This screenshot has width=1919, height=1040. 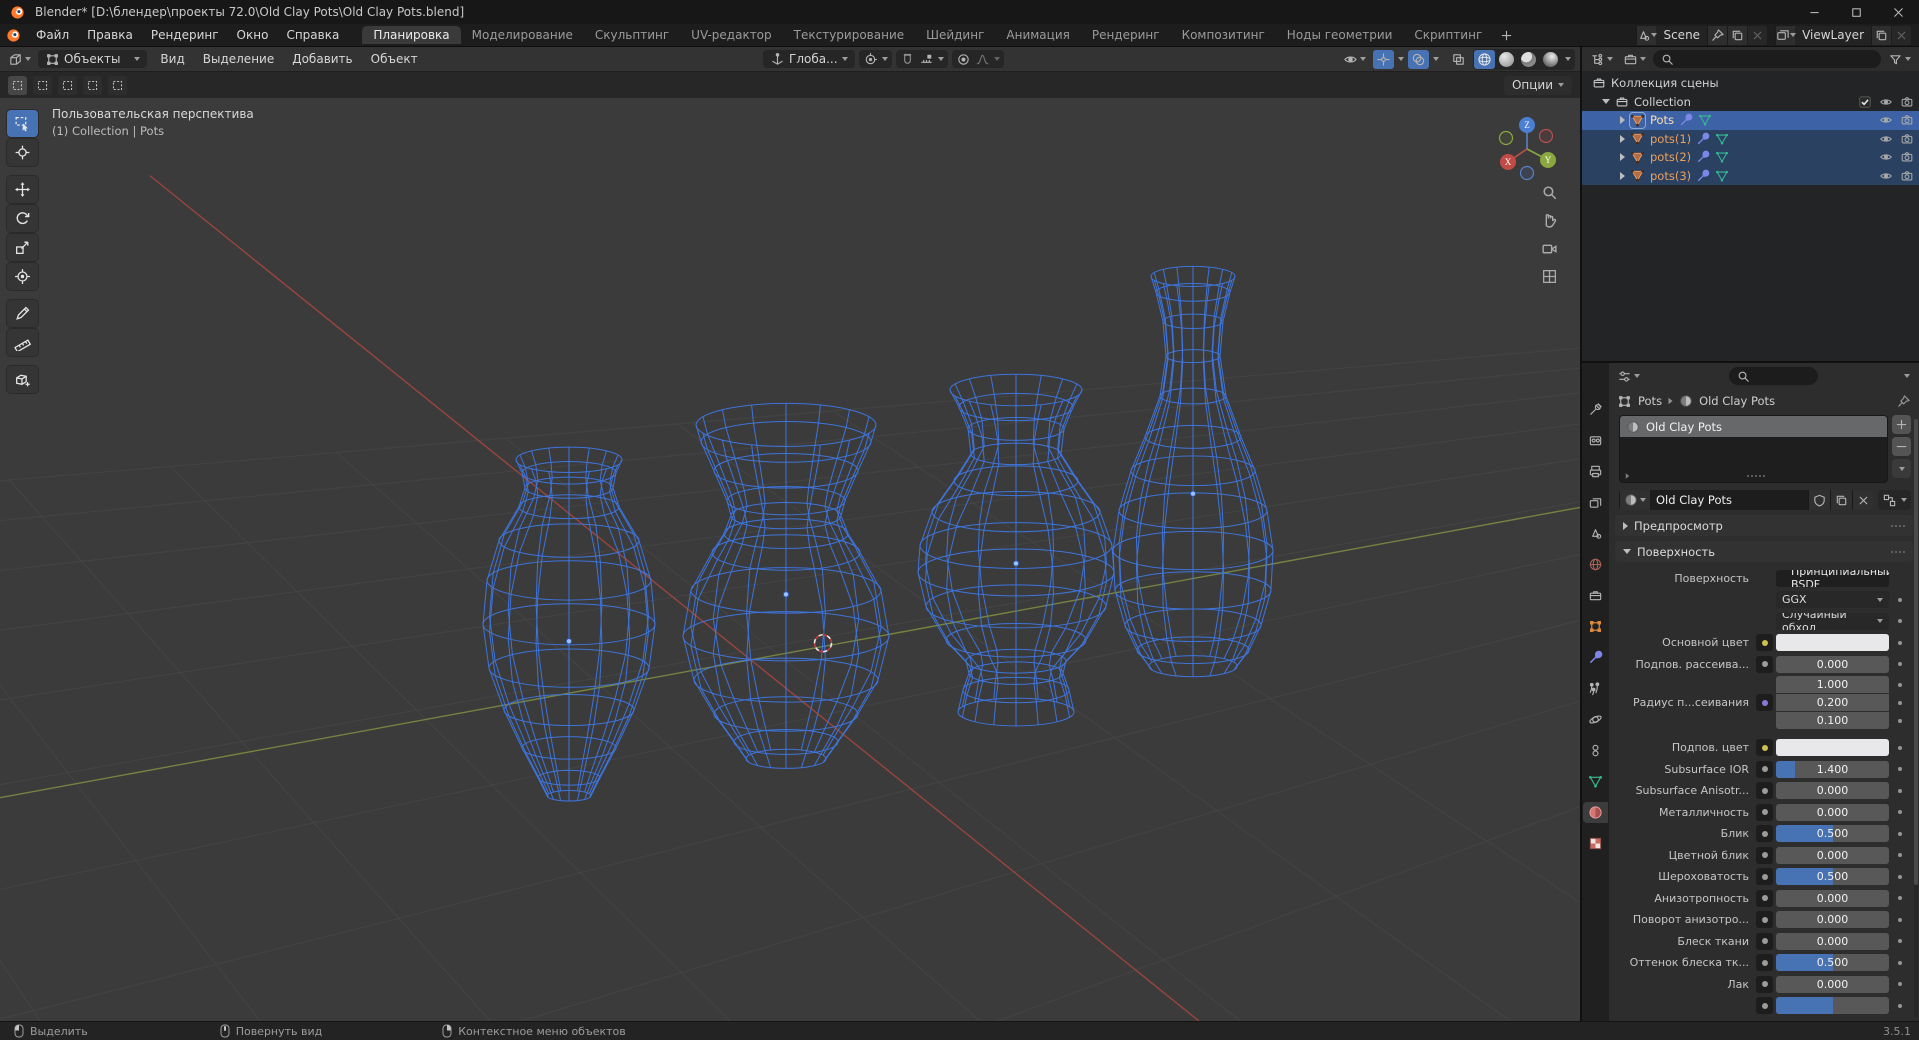 I want to click on breadcrumb-pin-icon, so click(x=1903, y=401).